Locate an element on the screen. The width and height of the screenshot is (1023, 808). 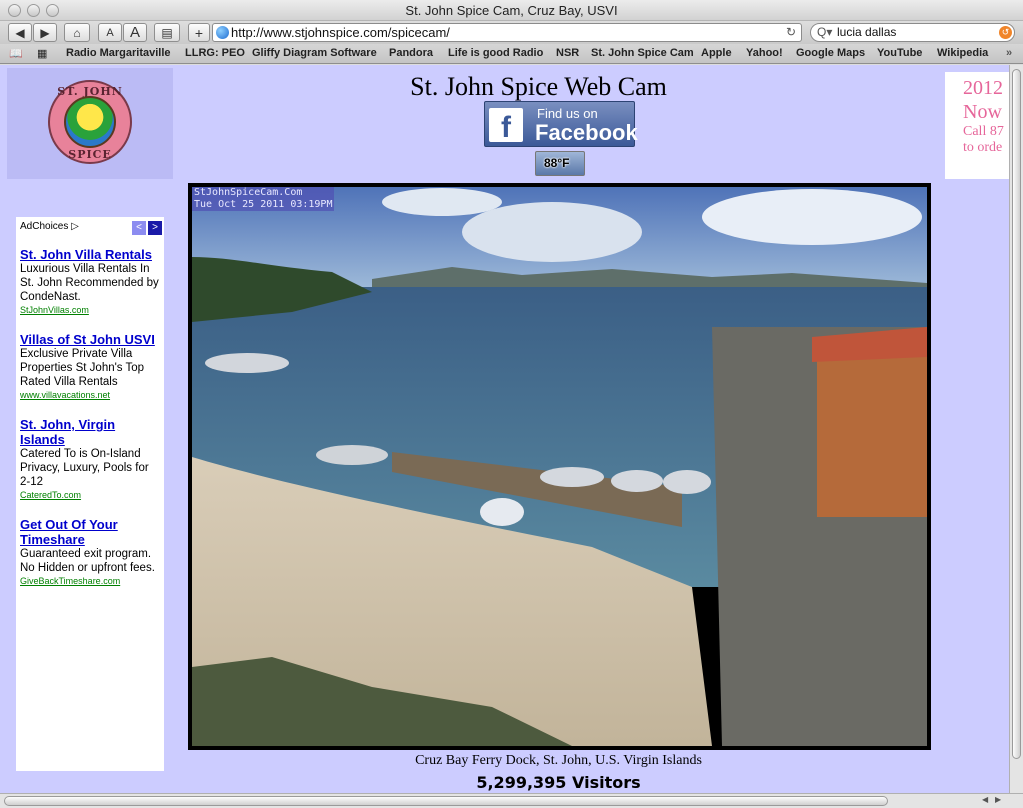
window-titlebar: St. John Spice Cam, Cruz Bay, USVI is located at coordinates (511, 10).